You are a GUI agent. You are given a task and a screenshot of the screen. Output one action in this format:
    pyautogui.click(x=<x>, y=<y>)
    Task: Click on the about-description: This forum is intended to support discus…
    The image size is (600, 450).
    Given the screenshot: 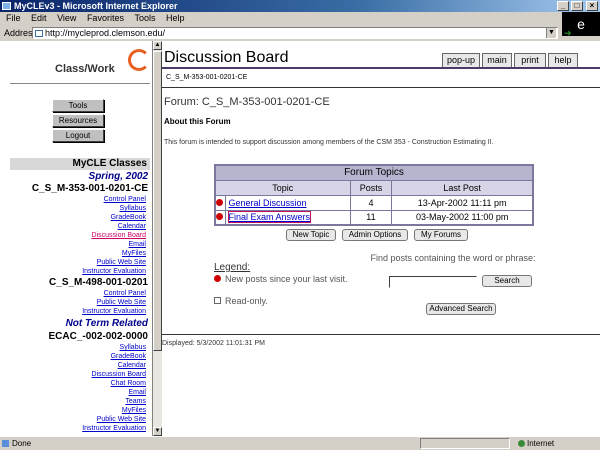 What is the action you would take?
    pyautogui.click(x=329, y=142)
    